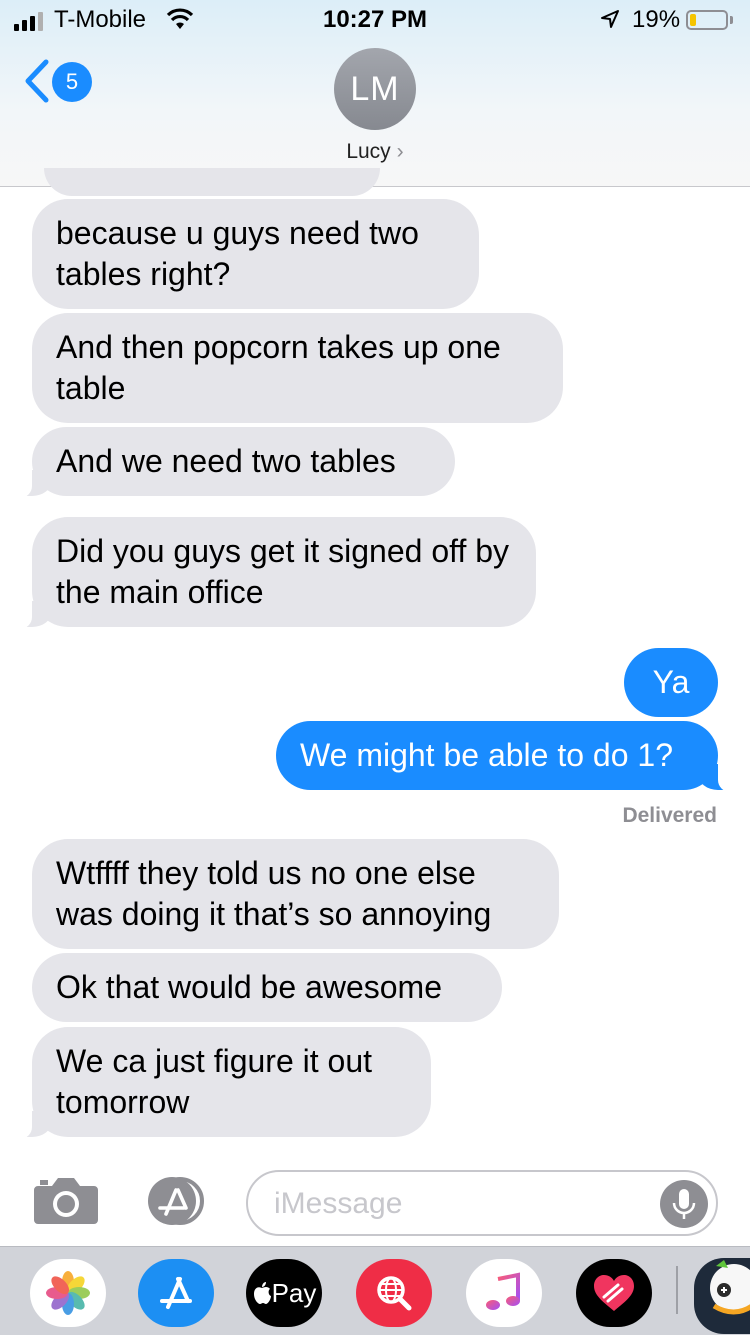 Image resolution: width=750 pixels, height=1335 pixels. I want to click on music-app-button, so click(504, 1293).